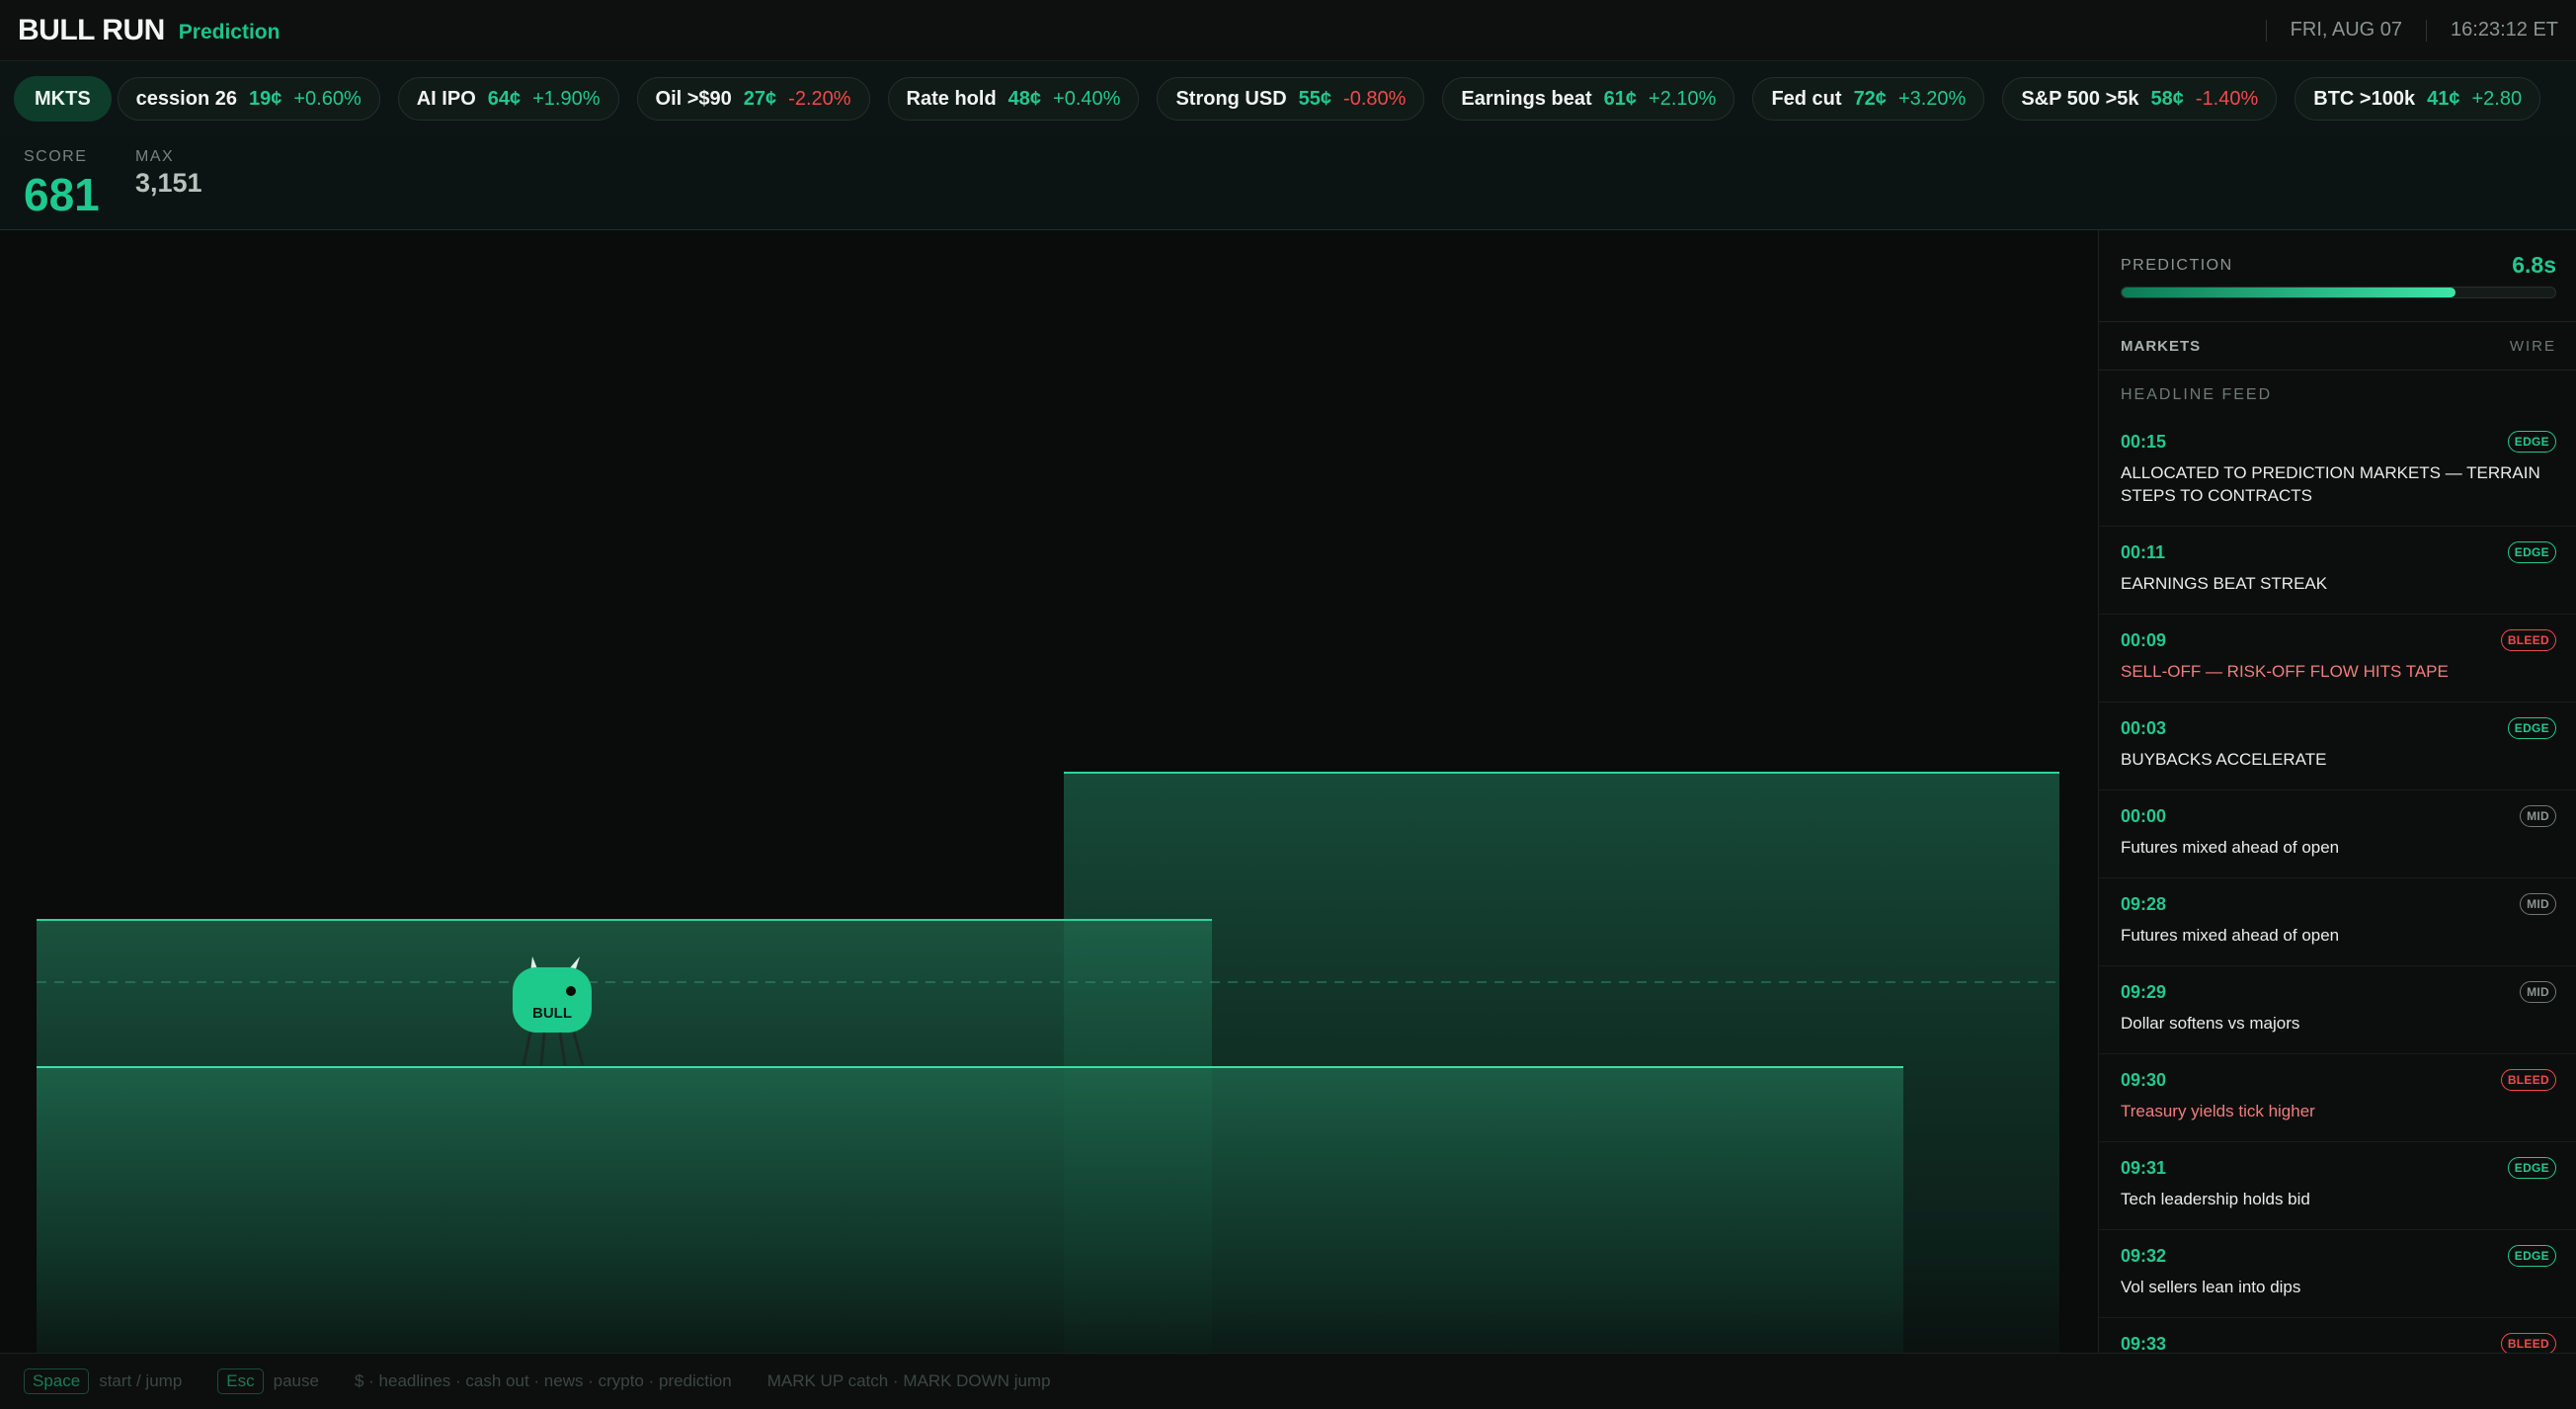 This screenshot has height=1409, width=2576. I want to click on tab-wire: WIRE, so click(2533, 346).